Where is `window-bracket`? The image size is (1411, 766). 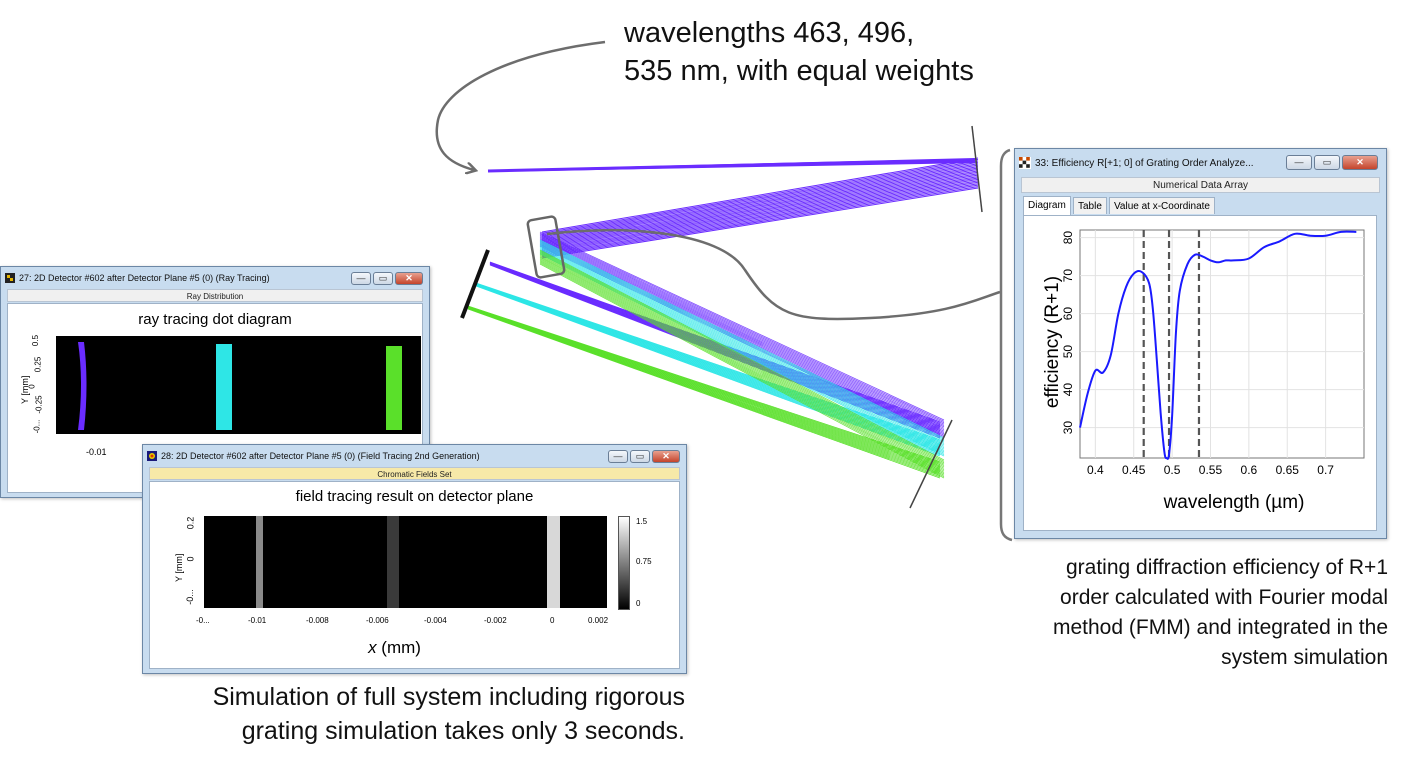
window-bracket is located at coordinates (1006, 345).